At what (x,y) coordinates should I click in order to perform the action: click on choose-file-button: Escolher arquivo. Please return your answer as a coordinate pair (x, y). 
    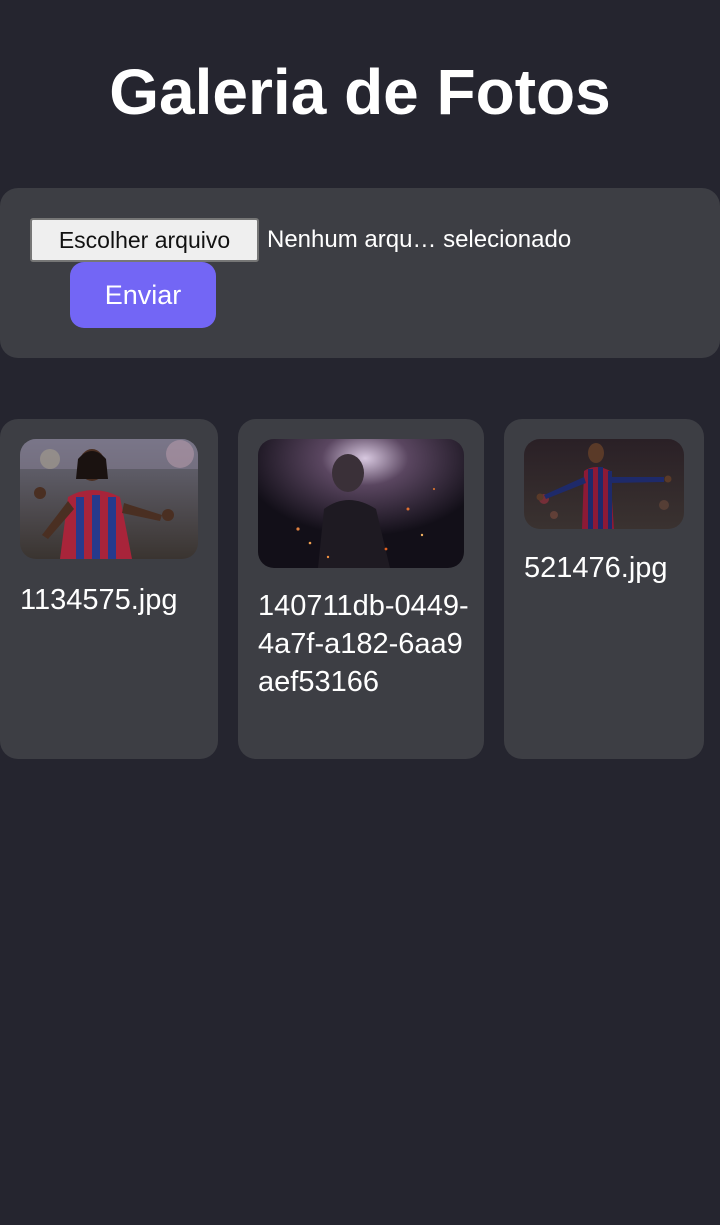
    Looking at the image, I should click on (144, 240).